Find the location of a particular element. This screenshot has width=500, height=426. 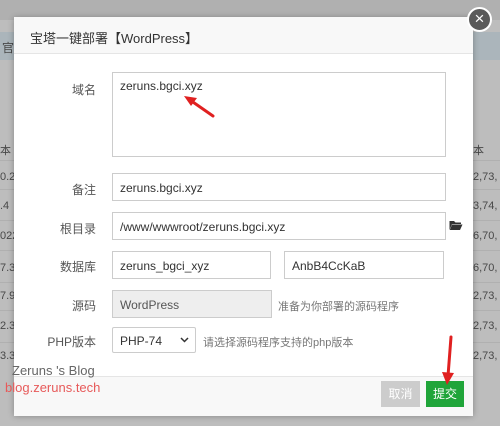

watermark-title: Zeruns 's Blog is located at coordinates (53, 370).